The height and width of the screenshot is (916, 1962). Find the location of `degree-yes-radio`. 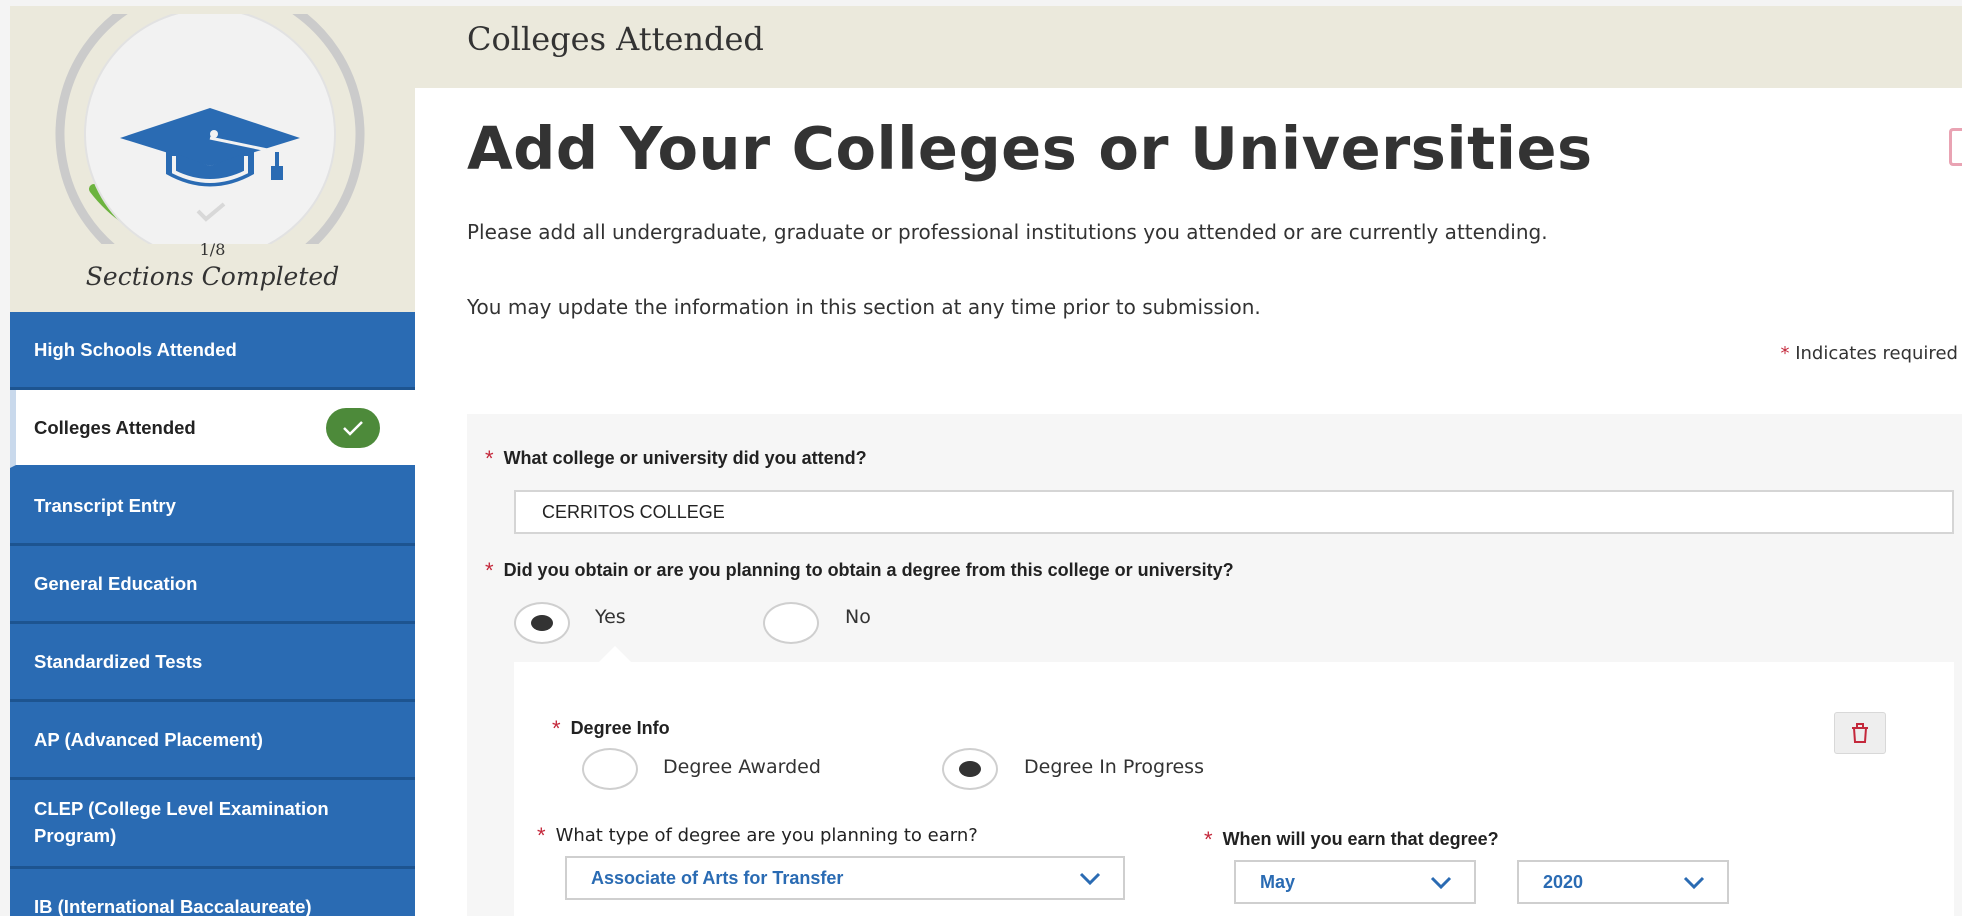

degree-yes-radio is located at coordinates (542, 623).